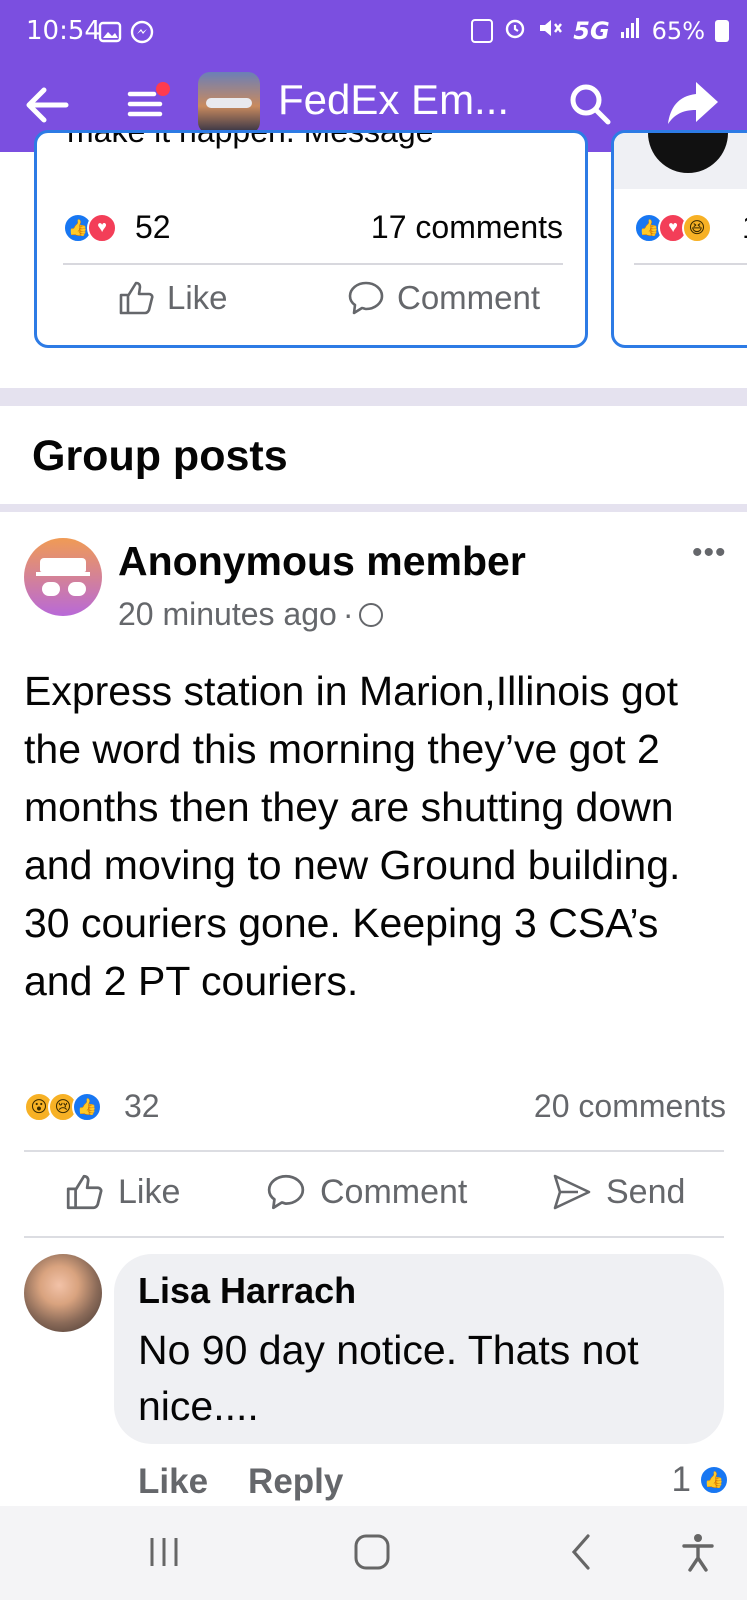 This screenshot has height=1600, width=747. I want to click on post-stats: 😮 😢 👍 32 20 comments, so click(375, 1110).